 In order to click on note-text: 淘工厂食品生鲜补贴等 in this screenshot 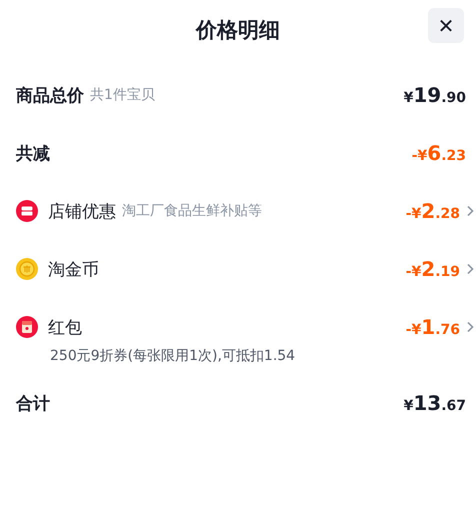, I will do `click(192, 211)`.